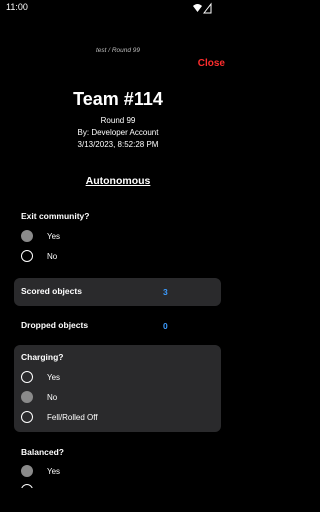 This screenshot has width=320, height=512. What do you see at coordinates (40, 236) in the screenshot?
I see `exit-community-option-yes: Yes` at bounding box center [40, 236].